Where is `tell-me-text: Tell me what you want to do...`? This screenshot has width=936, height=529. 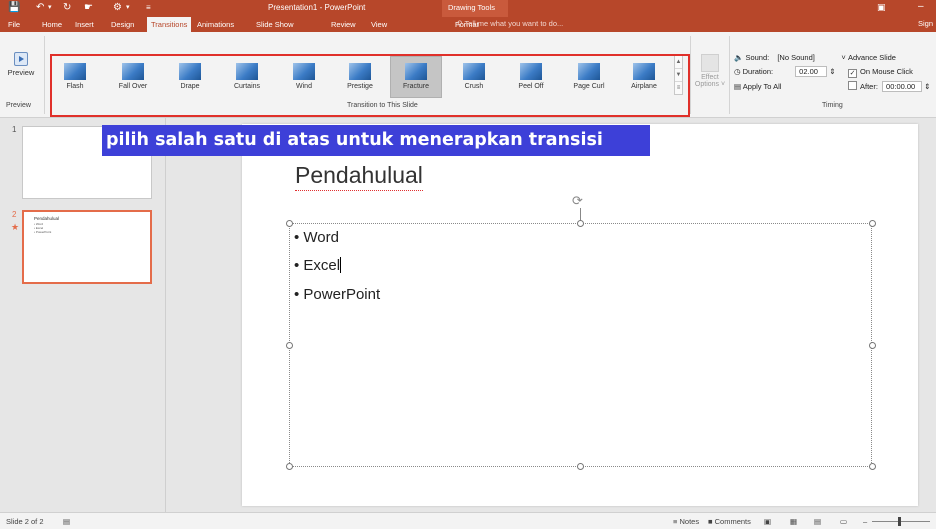
tell-me-text: Tell me what you want to do... is located at coordinates (514, 23).